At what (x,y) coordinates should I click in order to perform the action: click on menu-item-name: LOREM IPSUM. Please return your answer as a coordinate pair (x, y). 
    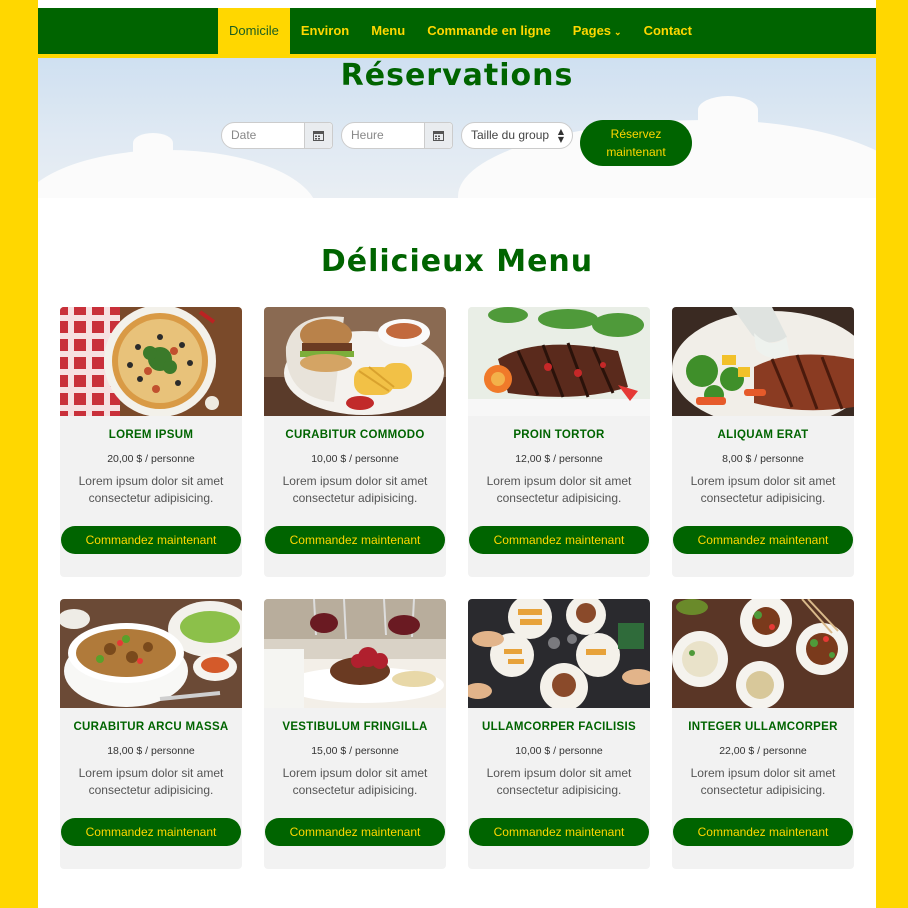
    Looking at the image, I should click on (151, 435).